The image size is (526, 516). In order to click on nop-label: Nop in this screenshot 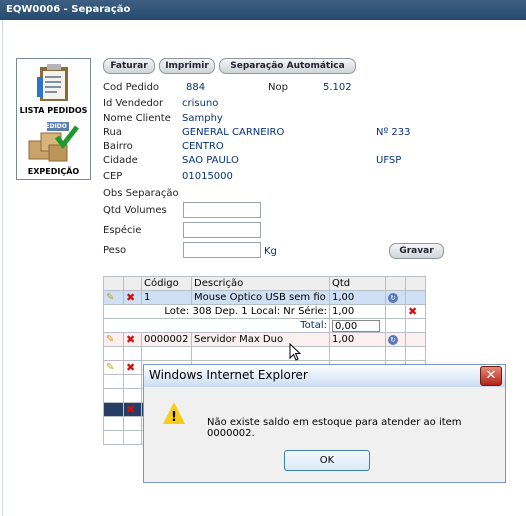, I will do `click(278, 87)`.